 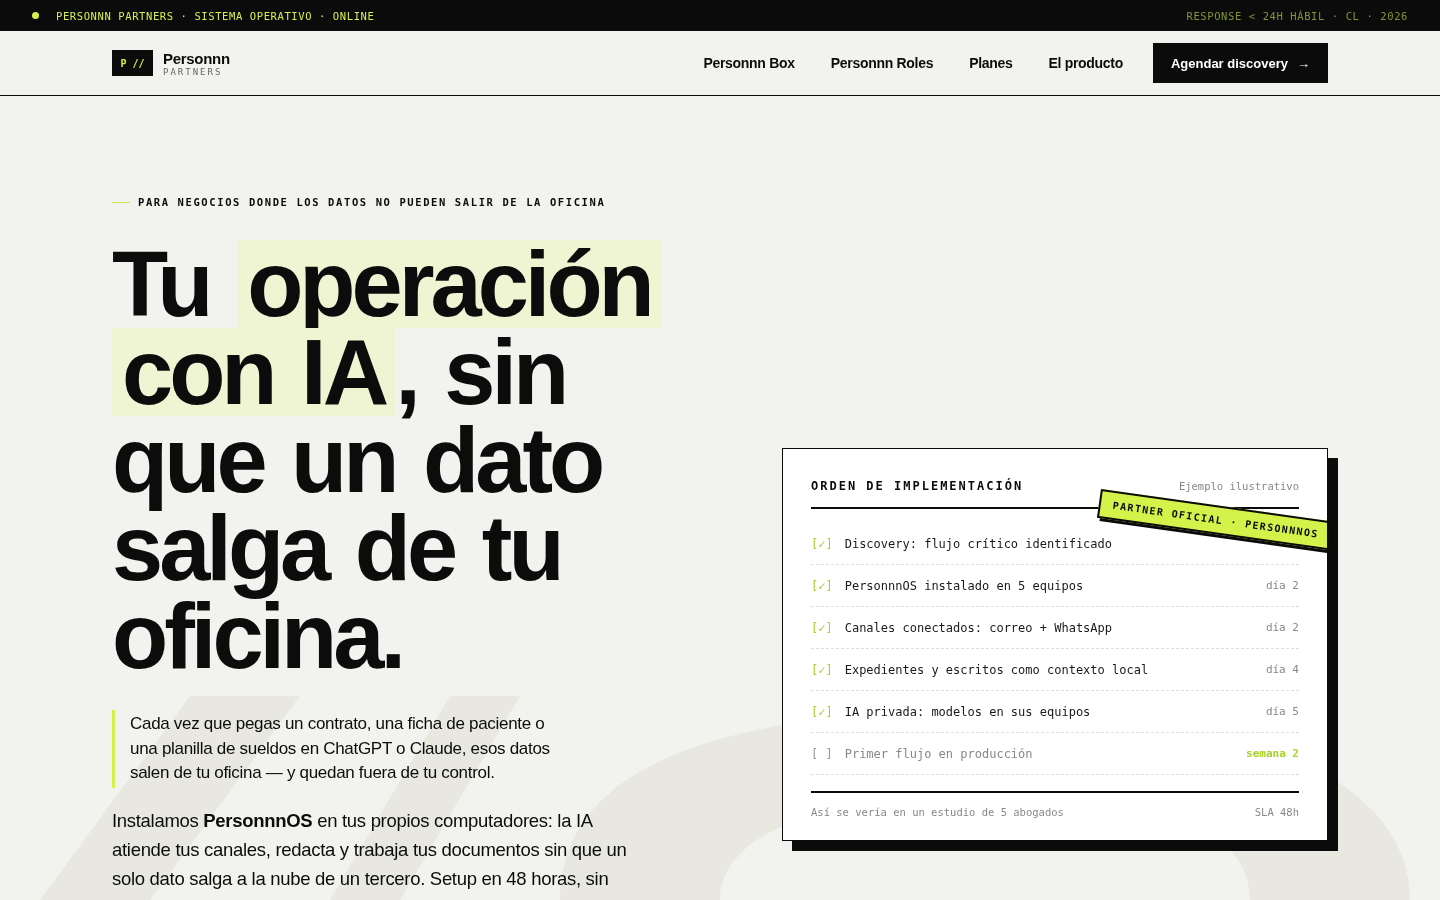 I want to click on checklist-item: Primer flujo en producción, so click(x=938, y=753).